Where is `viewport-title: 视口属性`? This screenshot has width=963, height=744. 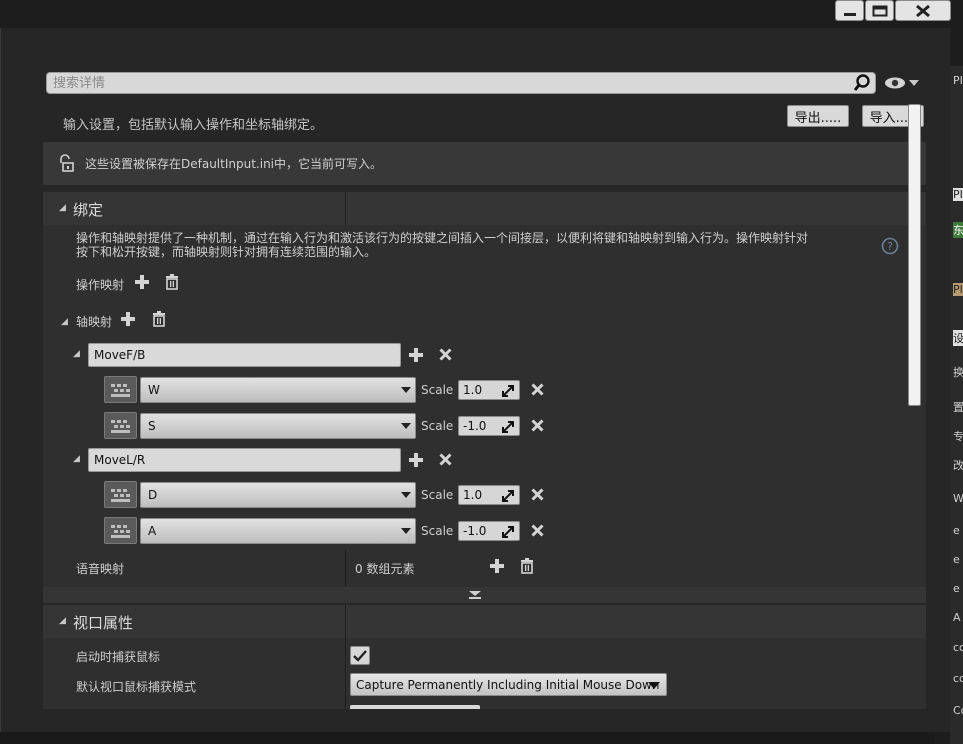 viewport-title: 视口属性 is located at coordinates (103, 623).